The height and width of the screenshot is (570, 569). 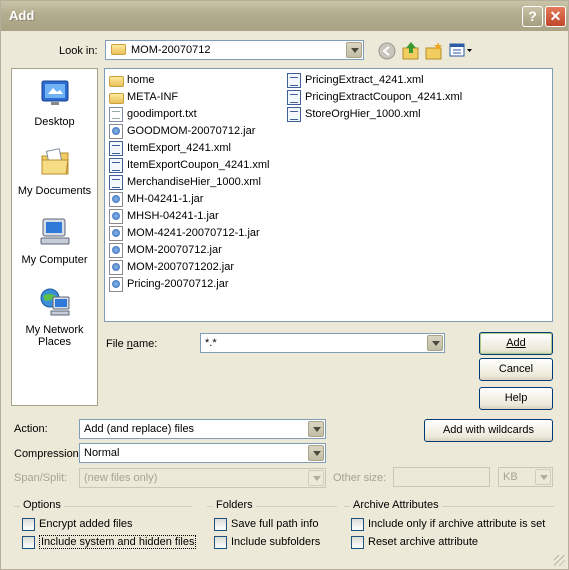 I want to click on other-size-input, so click(x=441, y=477).